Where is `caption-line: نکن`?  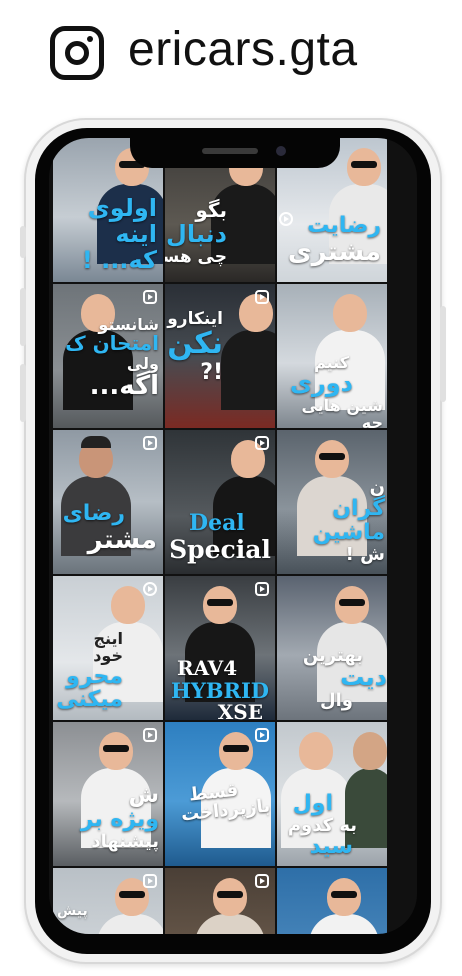
caption-line: نکن is located at coordinates (195, 344).